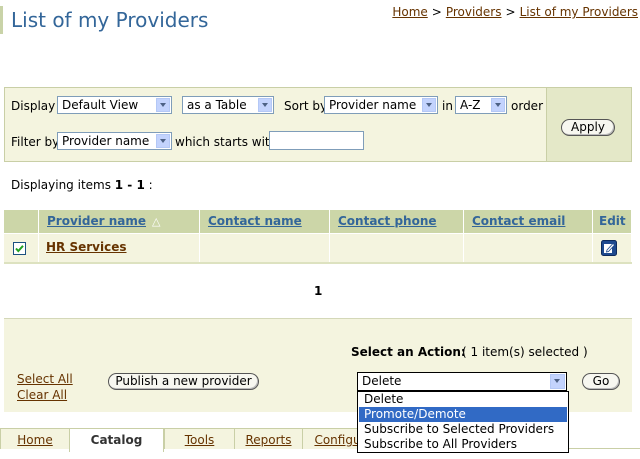  I want to click on breadcrumb-providers-link: Providers, so click(474, 12).